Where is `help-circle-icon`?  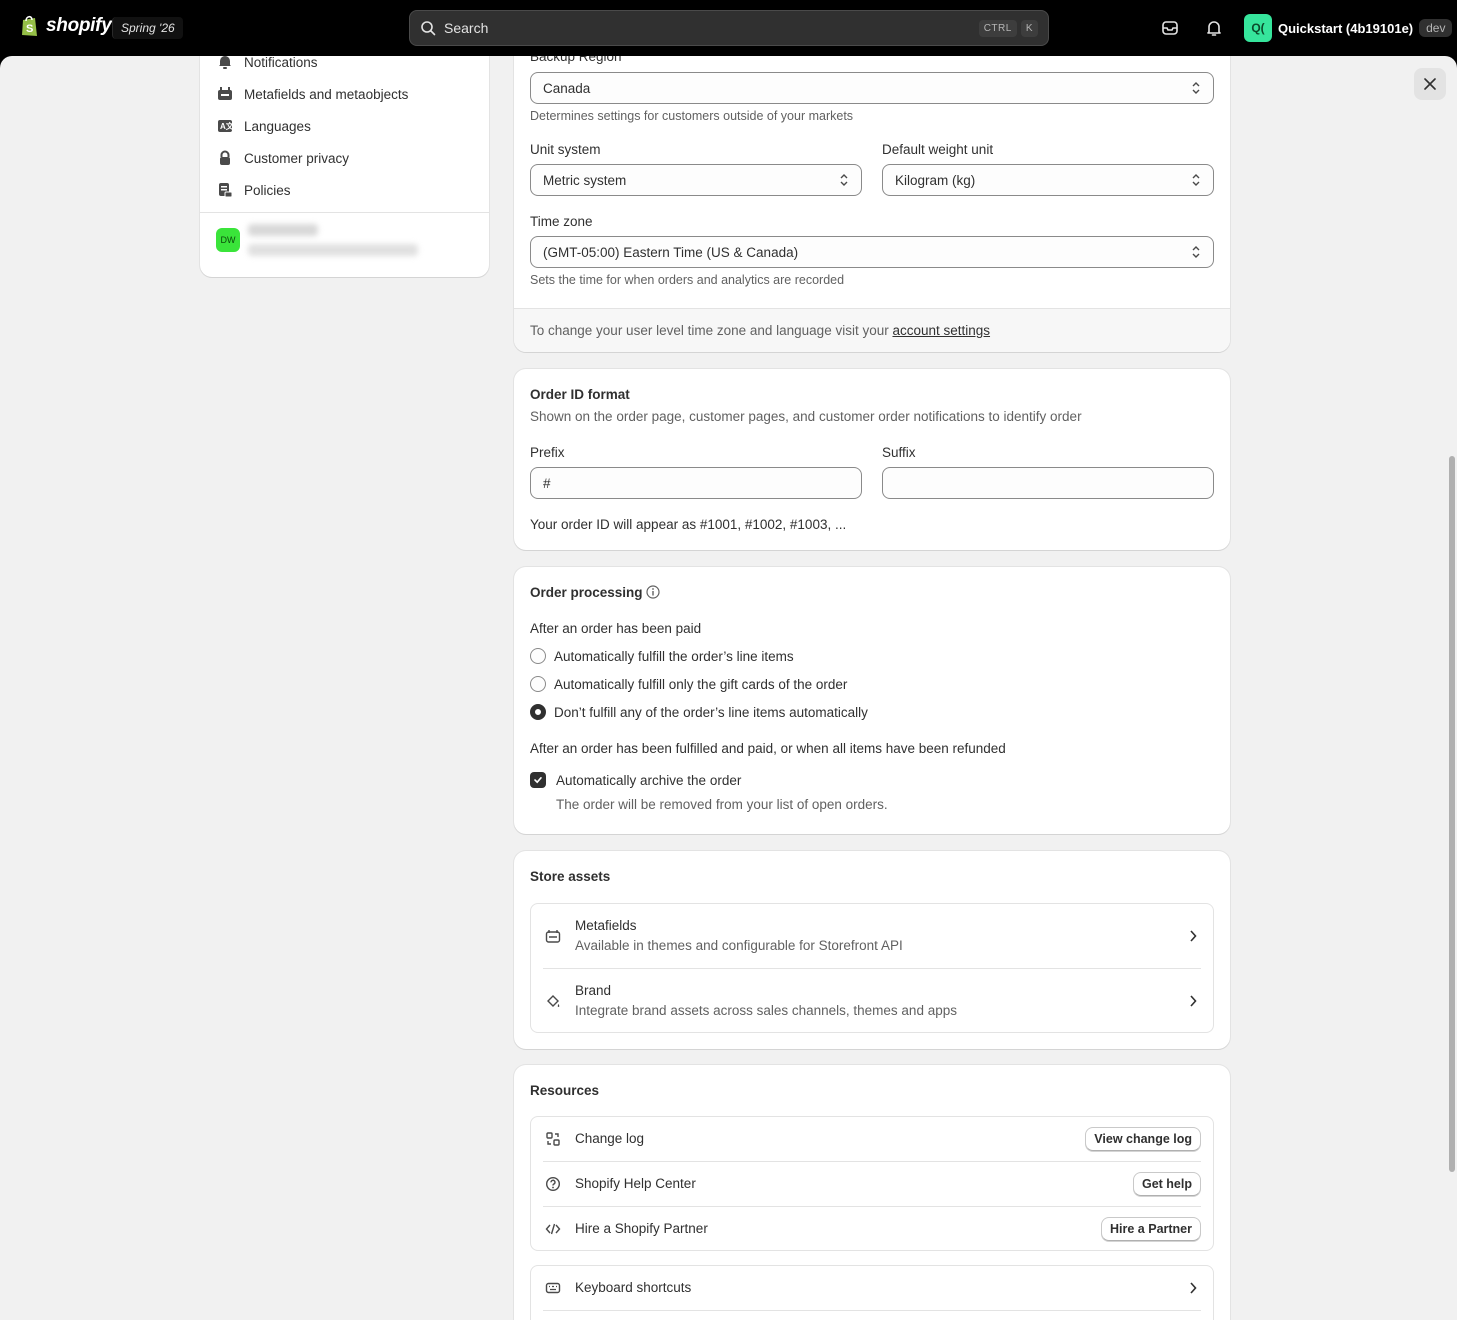 help-circle-icon is located at coordinates (553, 1184).